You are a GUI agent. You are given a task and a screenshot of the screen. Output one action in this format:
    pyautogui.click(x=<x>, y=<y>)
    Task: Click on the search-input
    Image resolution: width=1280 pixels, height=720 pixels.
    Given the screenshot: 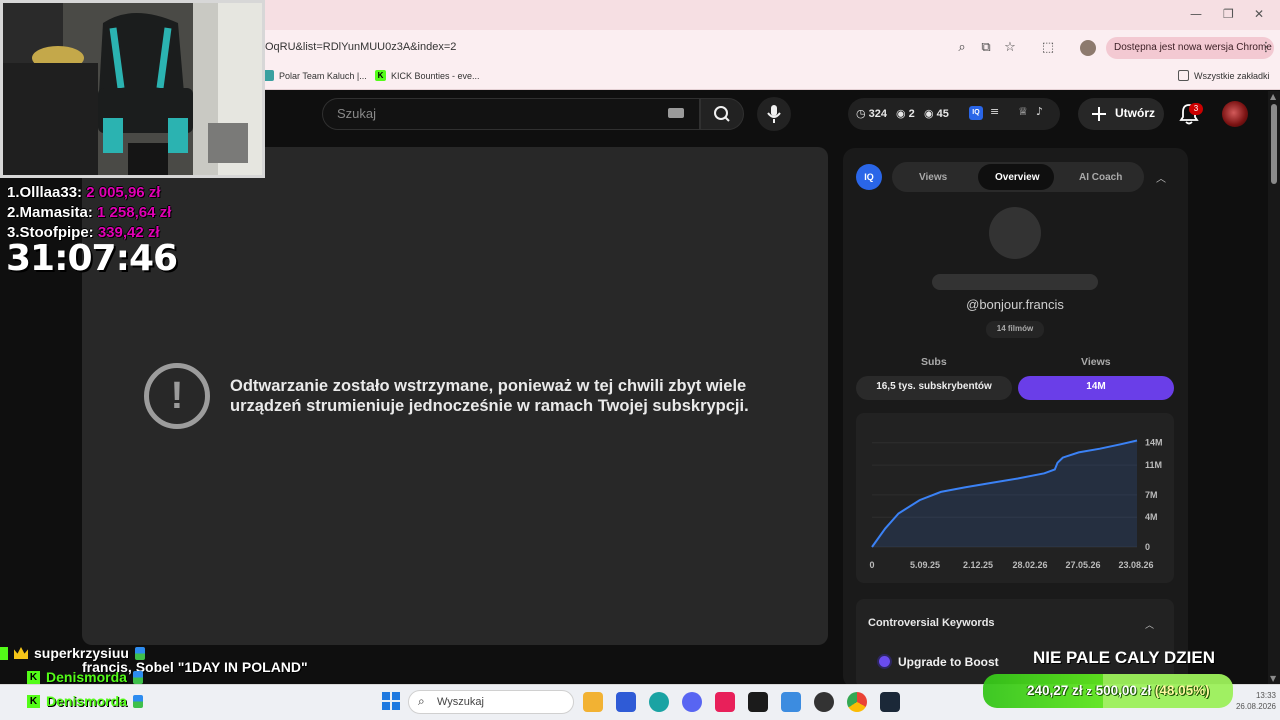 What is the action you would take?
    pyautogui.click(x=511, y=114)
    